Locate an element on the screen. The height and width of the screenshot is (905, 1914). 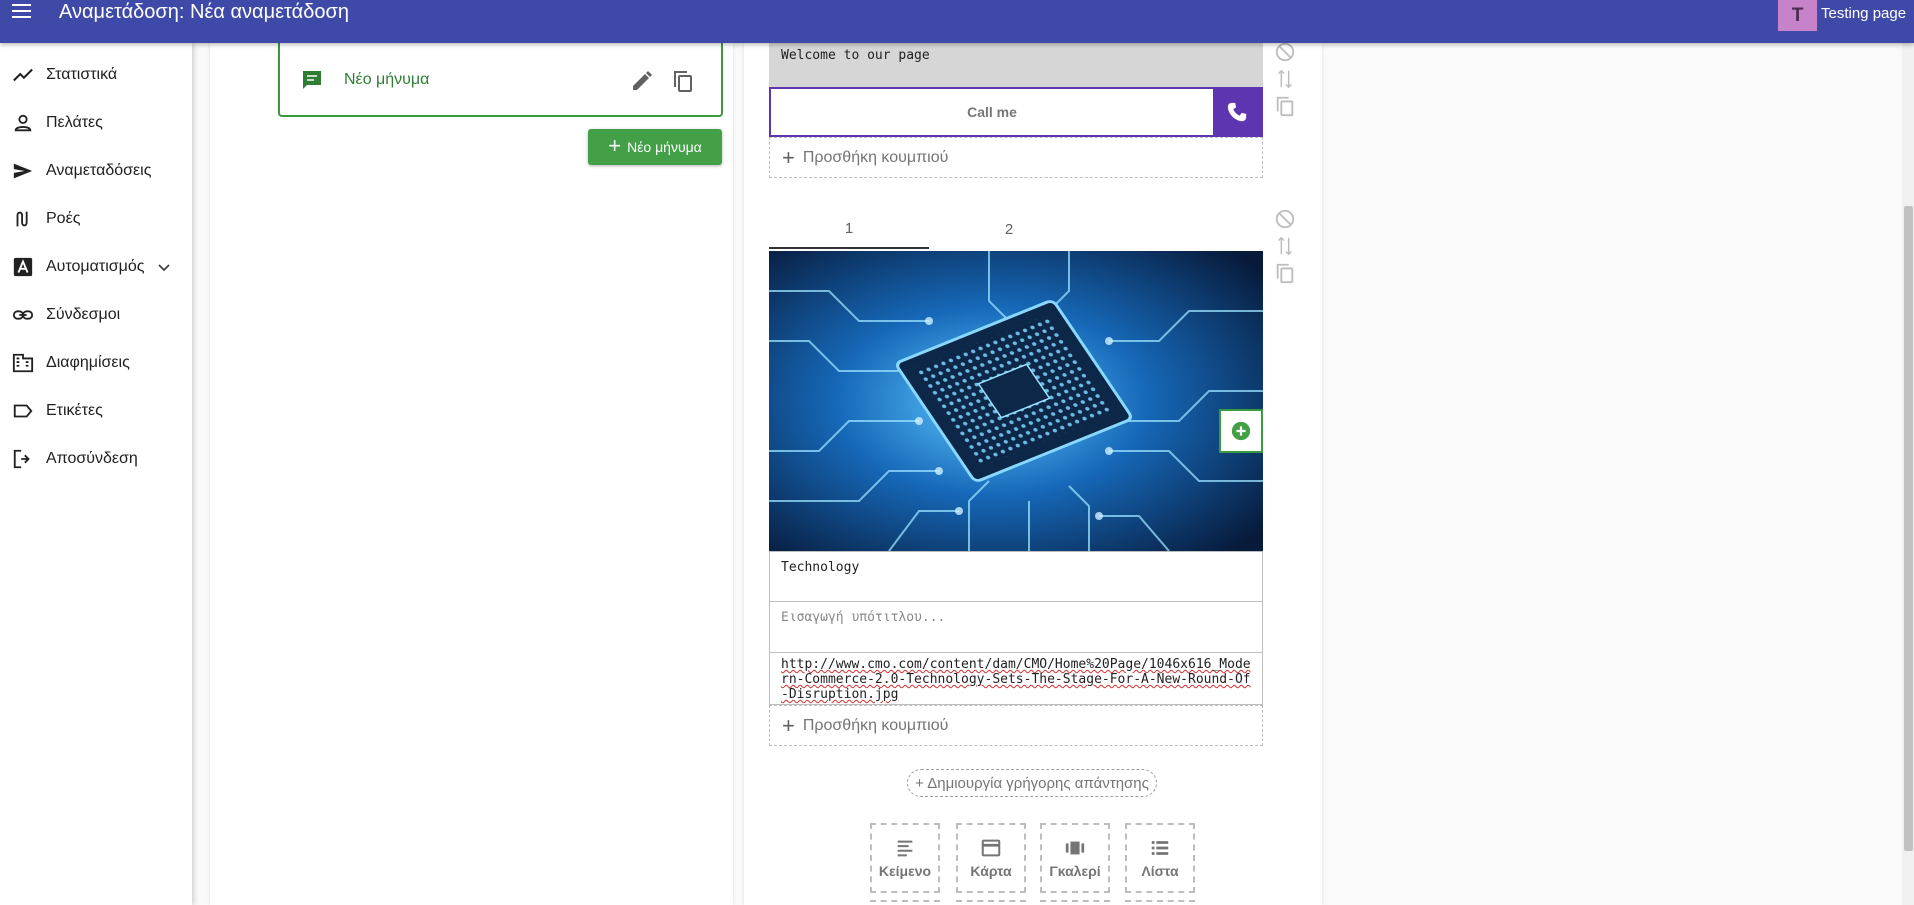
type-button-label: Κείμενο is located at coordinates (905, 871).